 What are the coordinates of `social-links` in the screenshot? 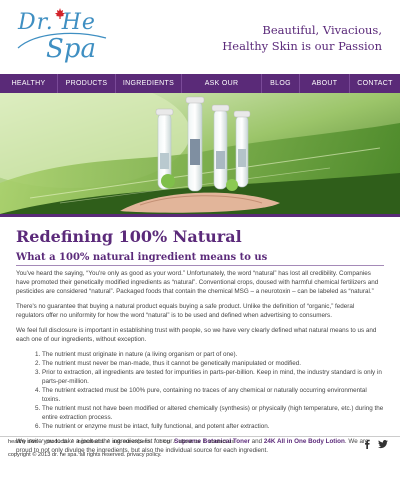 It's located at (375, 444).